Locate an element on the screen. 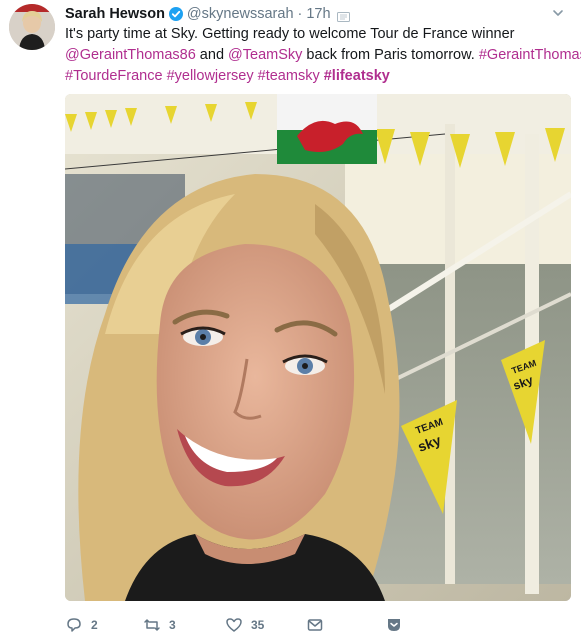 This screenshot has height=640, width=581. mention-link: @TeamSky is located at coordinates (265, 55).